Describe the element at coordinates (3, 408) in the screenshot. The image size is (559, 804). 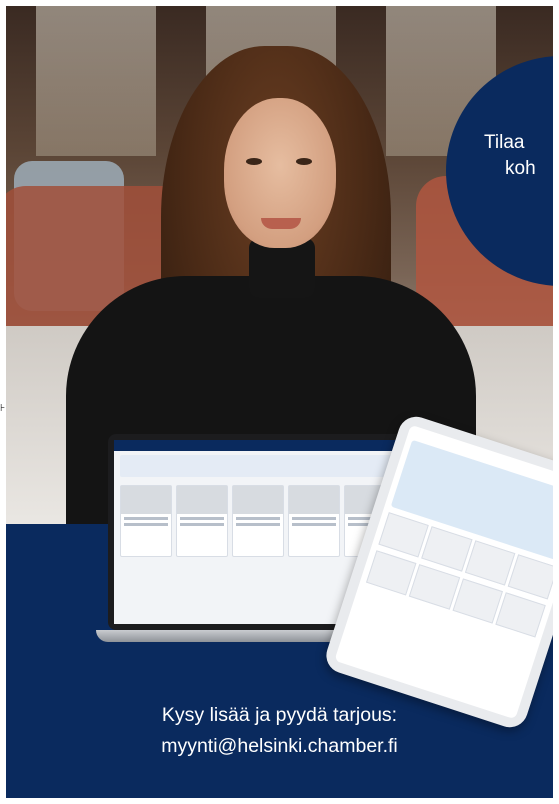
I see `edge-mark: ⊦` at that location.